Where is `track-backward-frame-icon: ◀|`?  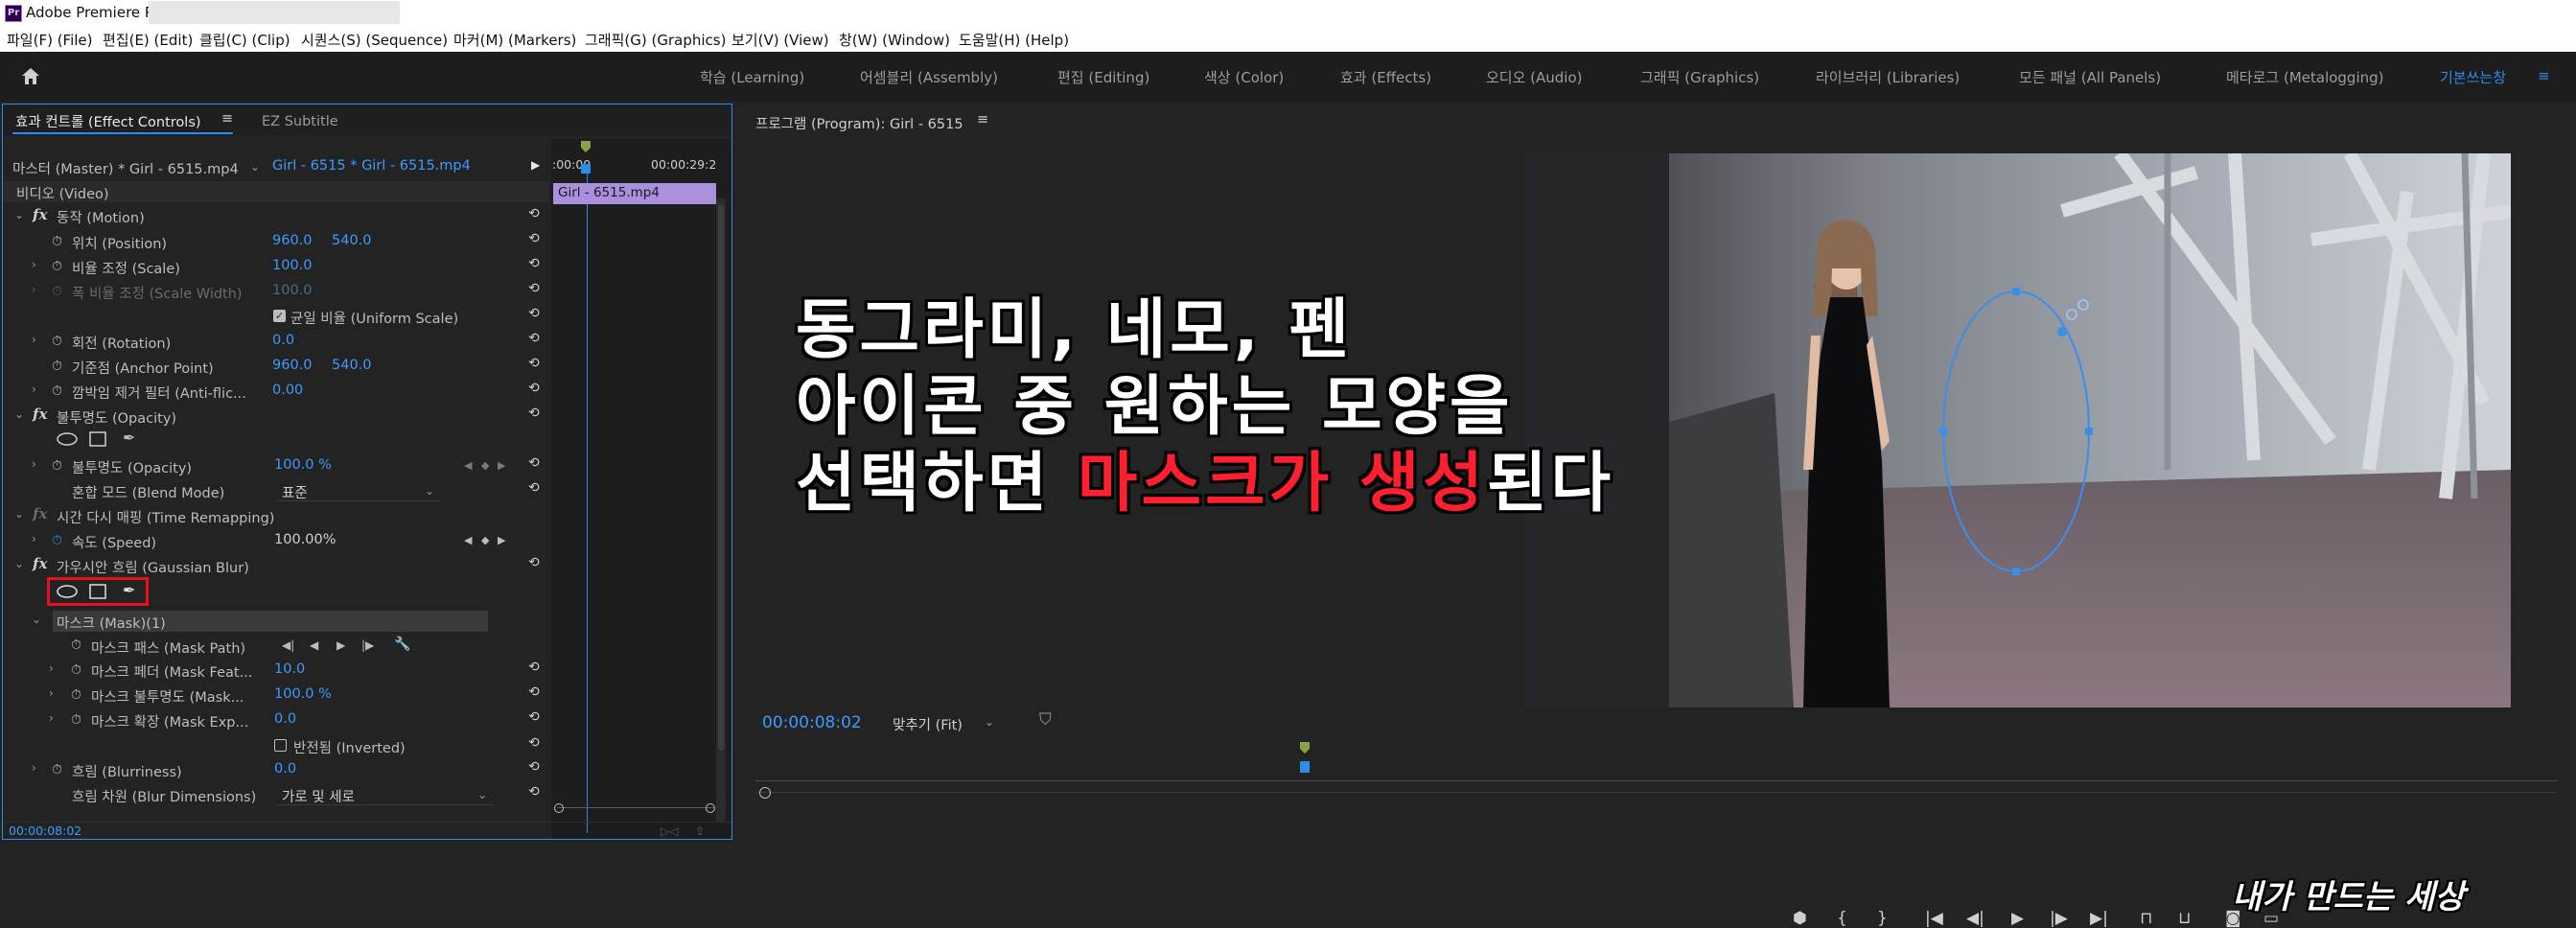 track-backward-frame-icon: ◀| is located at coordinates (288, 645).